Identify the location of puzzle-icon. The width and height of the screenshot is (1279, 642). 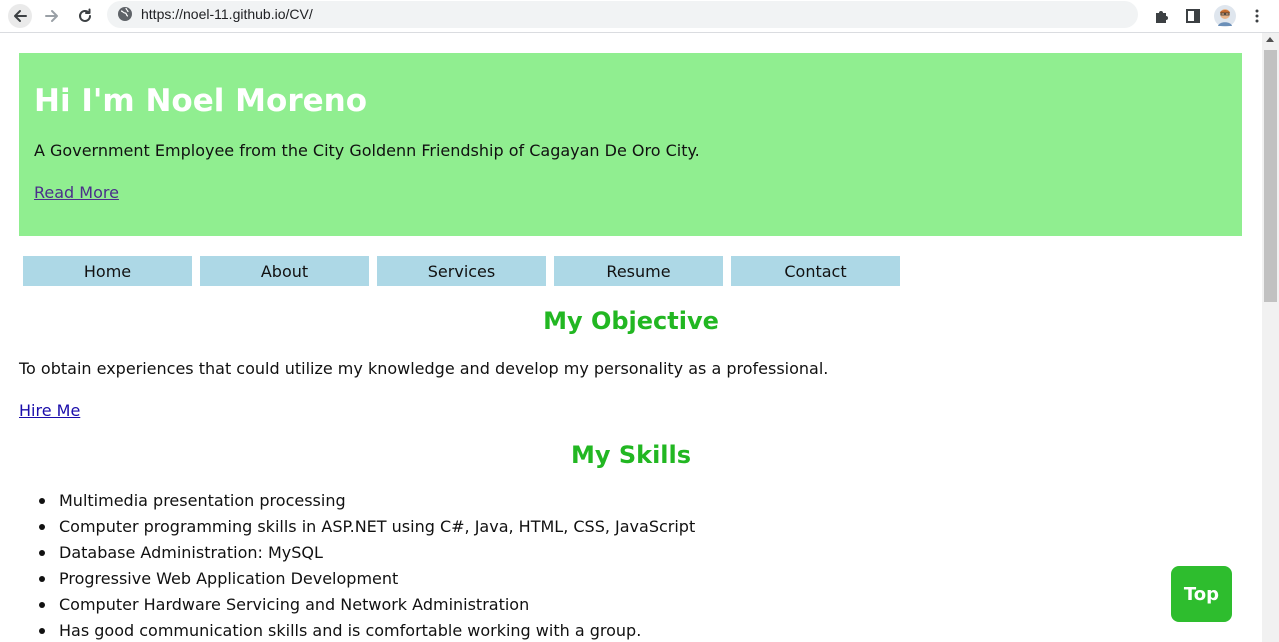
(1162, 17).